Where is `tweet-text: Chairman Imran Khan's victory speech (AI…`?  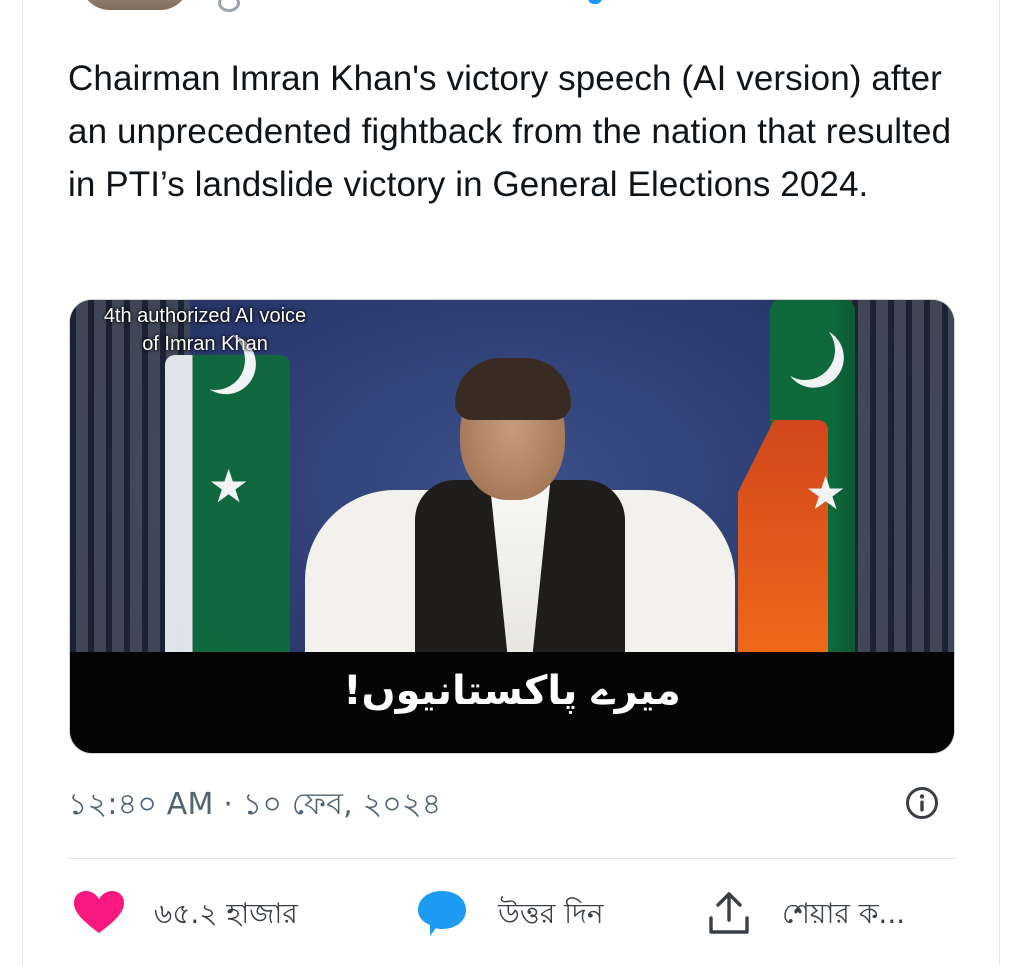
tweet-text: Chairman Imran Khan's victory speech (AI… is located at coordinates (510, 131).